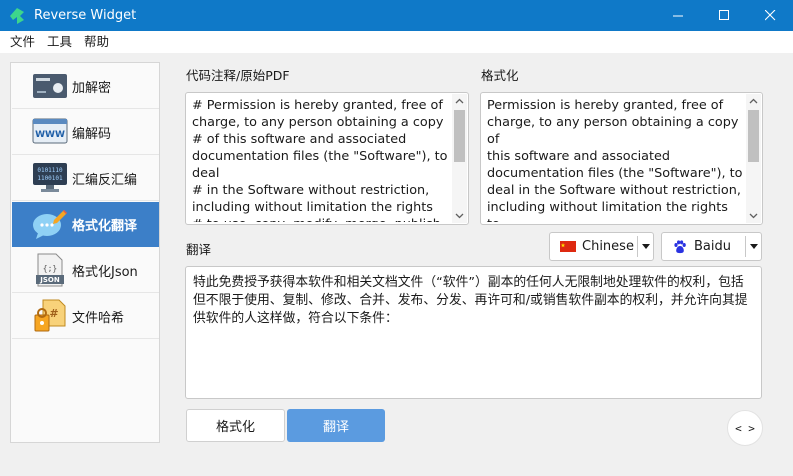 The image size is (793, 476). What do you see at coordinates (49, 280) in the screenshot?
I see `svg-text: JSON` at bounding box center [49, 280].